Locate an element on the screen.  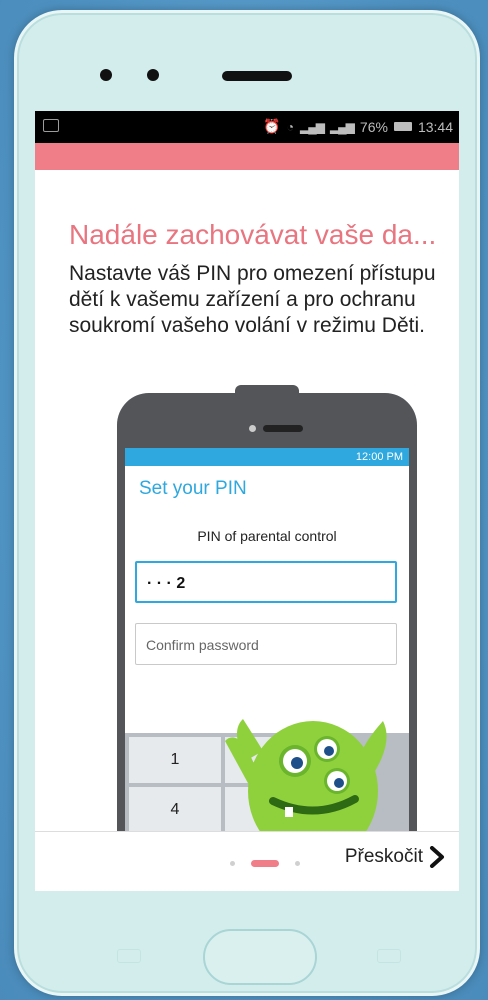
chevron-right-icon is located at coordinates (437, 857).